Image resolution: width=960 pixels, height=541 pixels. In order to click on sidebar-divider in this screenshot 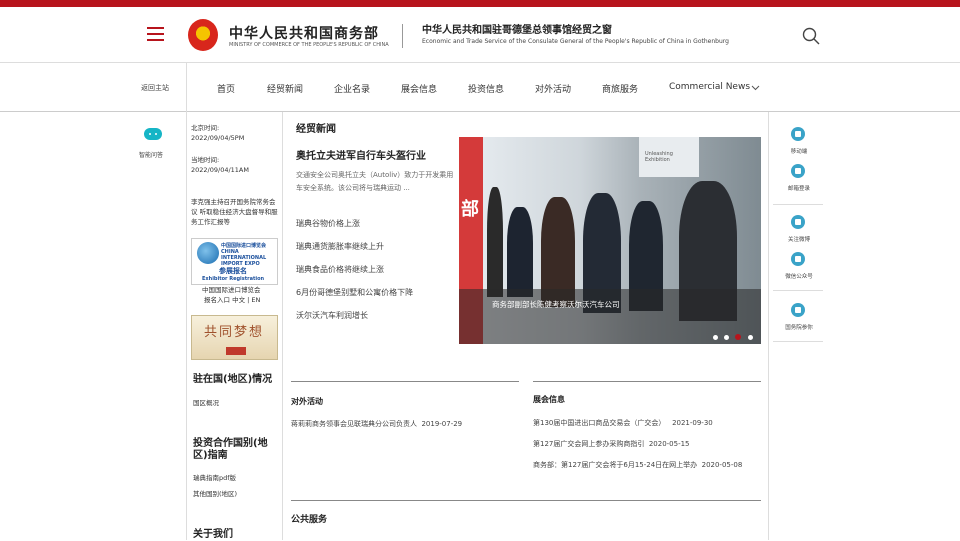, I will do `click(282, 326)`.